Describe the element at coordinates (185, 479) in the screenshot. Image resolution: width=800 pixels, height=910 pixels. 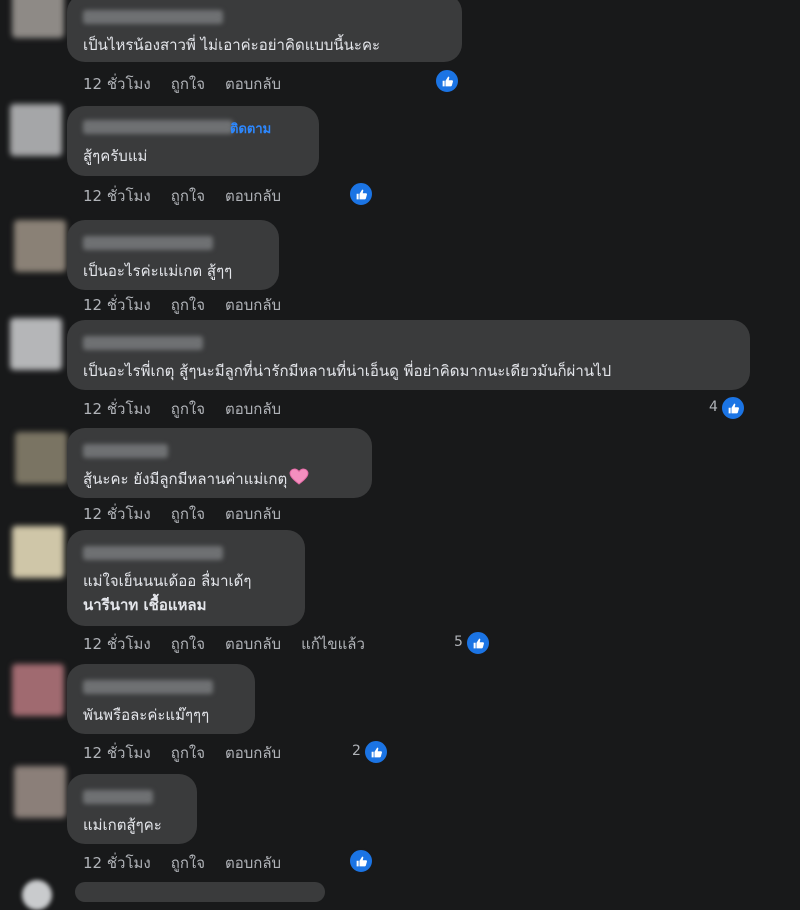
I see `comment-text-body: สู้นะคะ ยังมีลูกมีหลานค่าแม่เกตุ` at that location.